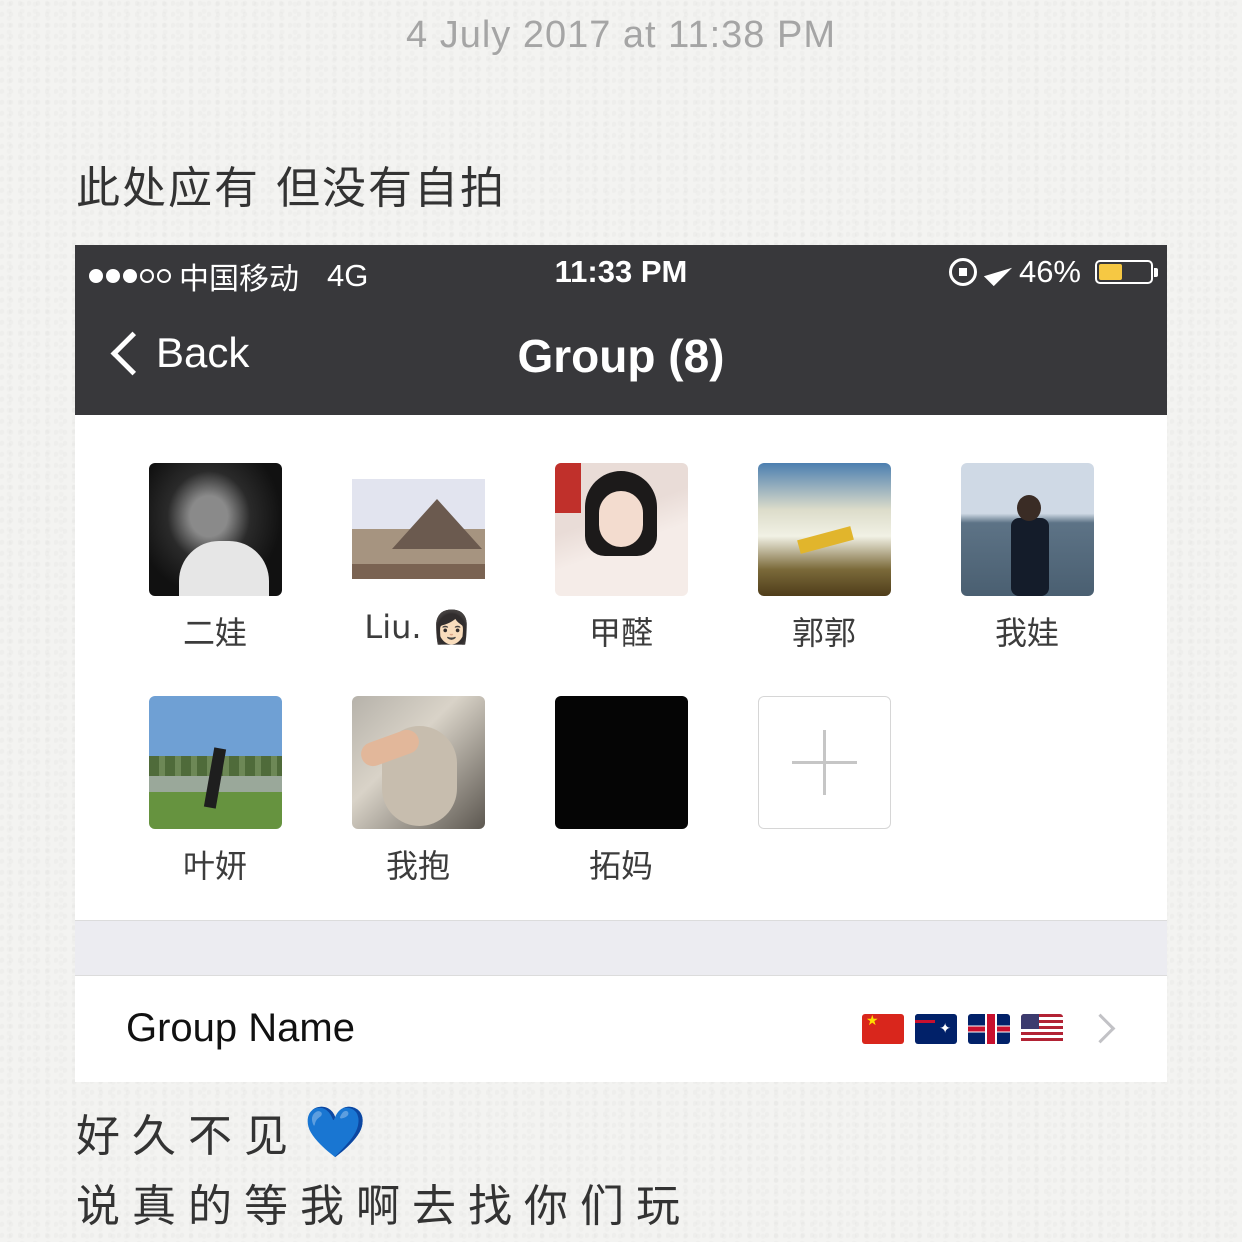 The height and width of the screenshot is (1242, 1242). What do you see at coordinates (1049, 271) in the screenshot?
I see `battery-percent: 46%` at bounding box center [1049, 271].